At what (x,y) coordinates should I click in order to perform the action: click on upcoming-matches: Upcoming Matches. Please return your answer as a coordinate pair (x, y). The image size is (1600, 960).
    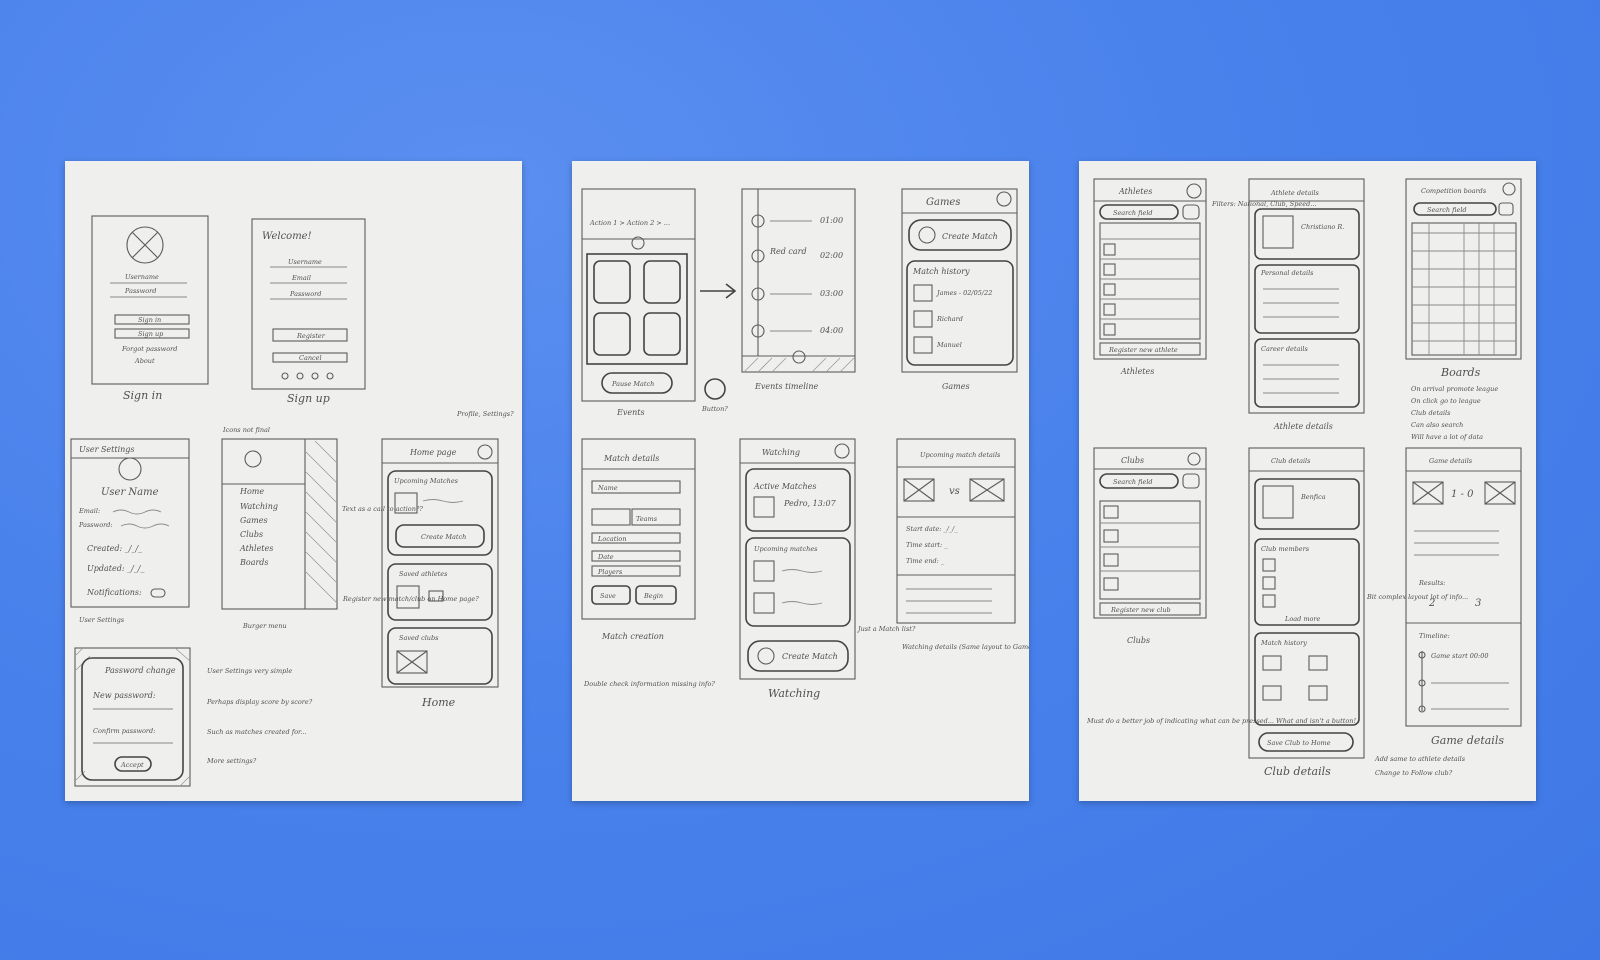
    Looking at the image, I should click on (426, 481).